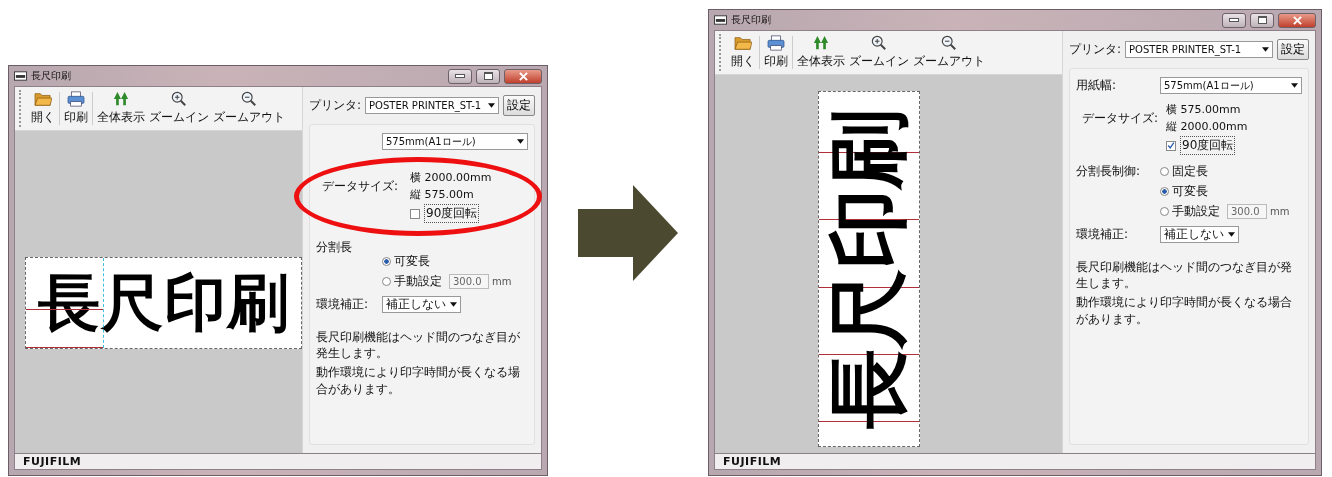 The height and width of the screenshot is (477, 1332). Describe the element at coordinates (1207, 126) in the screenshot. I see `data-height-text: 縦 2000.00mm` at that location.